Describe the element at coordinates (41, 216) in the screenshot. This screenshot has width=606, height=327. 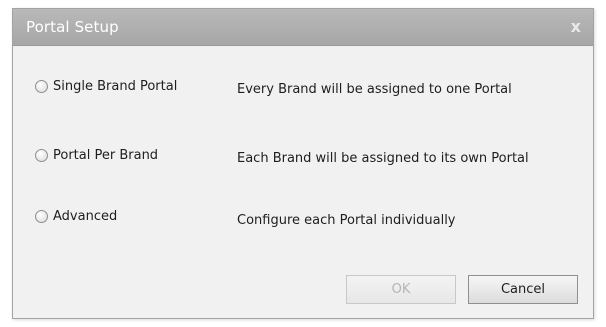
I see `radio-advanced` at that location.